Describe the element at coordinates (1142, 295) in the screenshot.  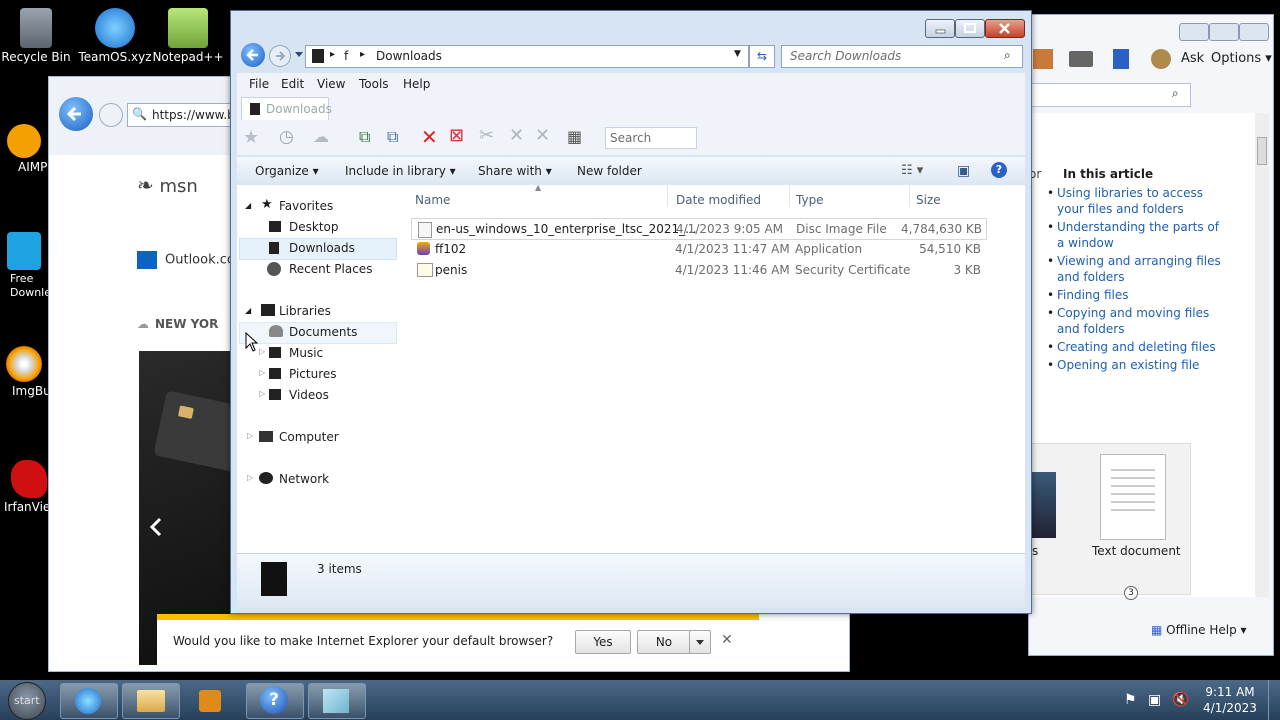
I see `help-link: Finding files` at that location.